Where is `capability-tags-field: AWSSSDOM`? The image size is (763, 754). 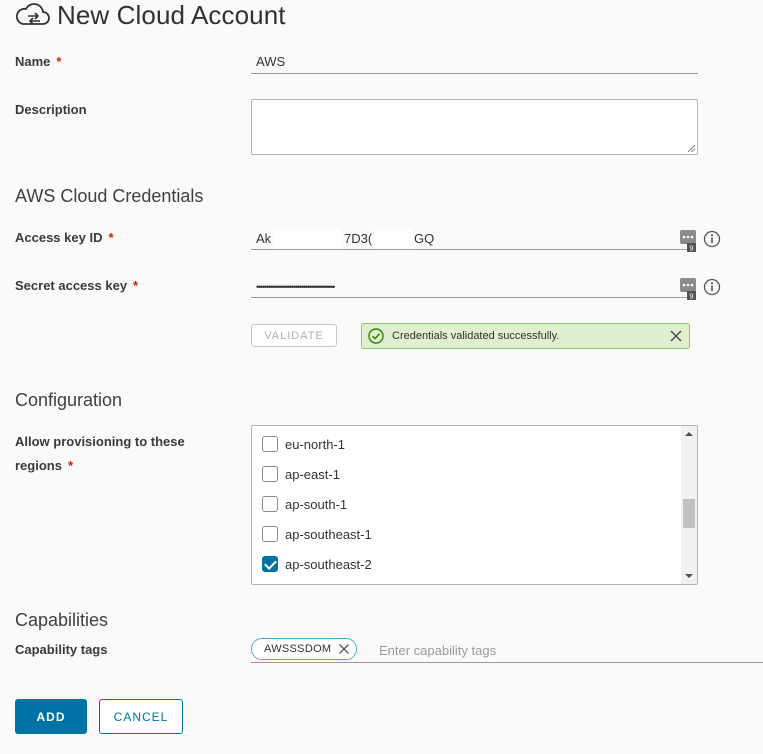
capability-tags-field: AWSSSDOM is located at coordinates (507, 650).